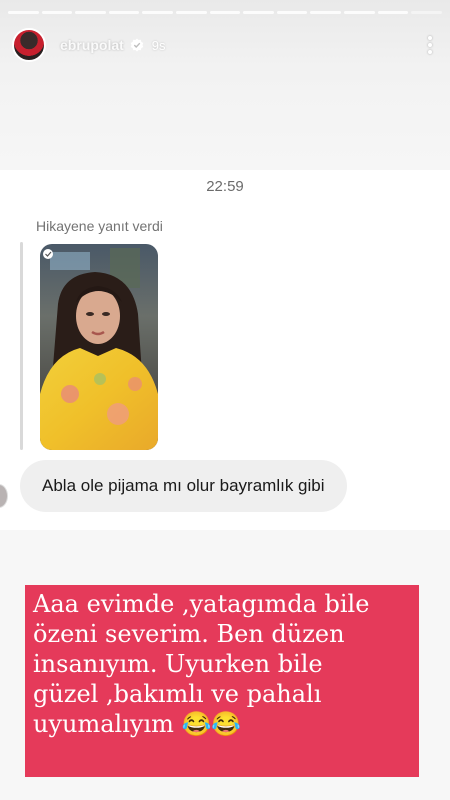  What do you see at coordinates (430, 45) in the screenshot?
I see `more-vertical-icon` at bounding box center [430, 45].